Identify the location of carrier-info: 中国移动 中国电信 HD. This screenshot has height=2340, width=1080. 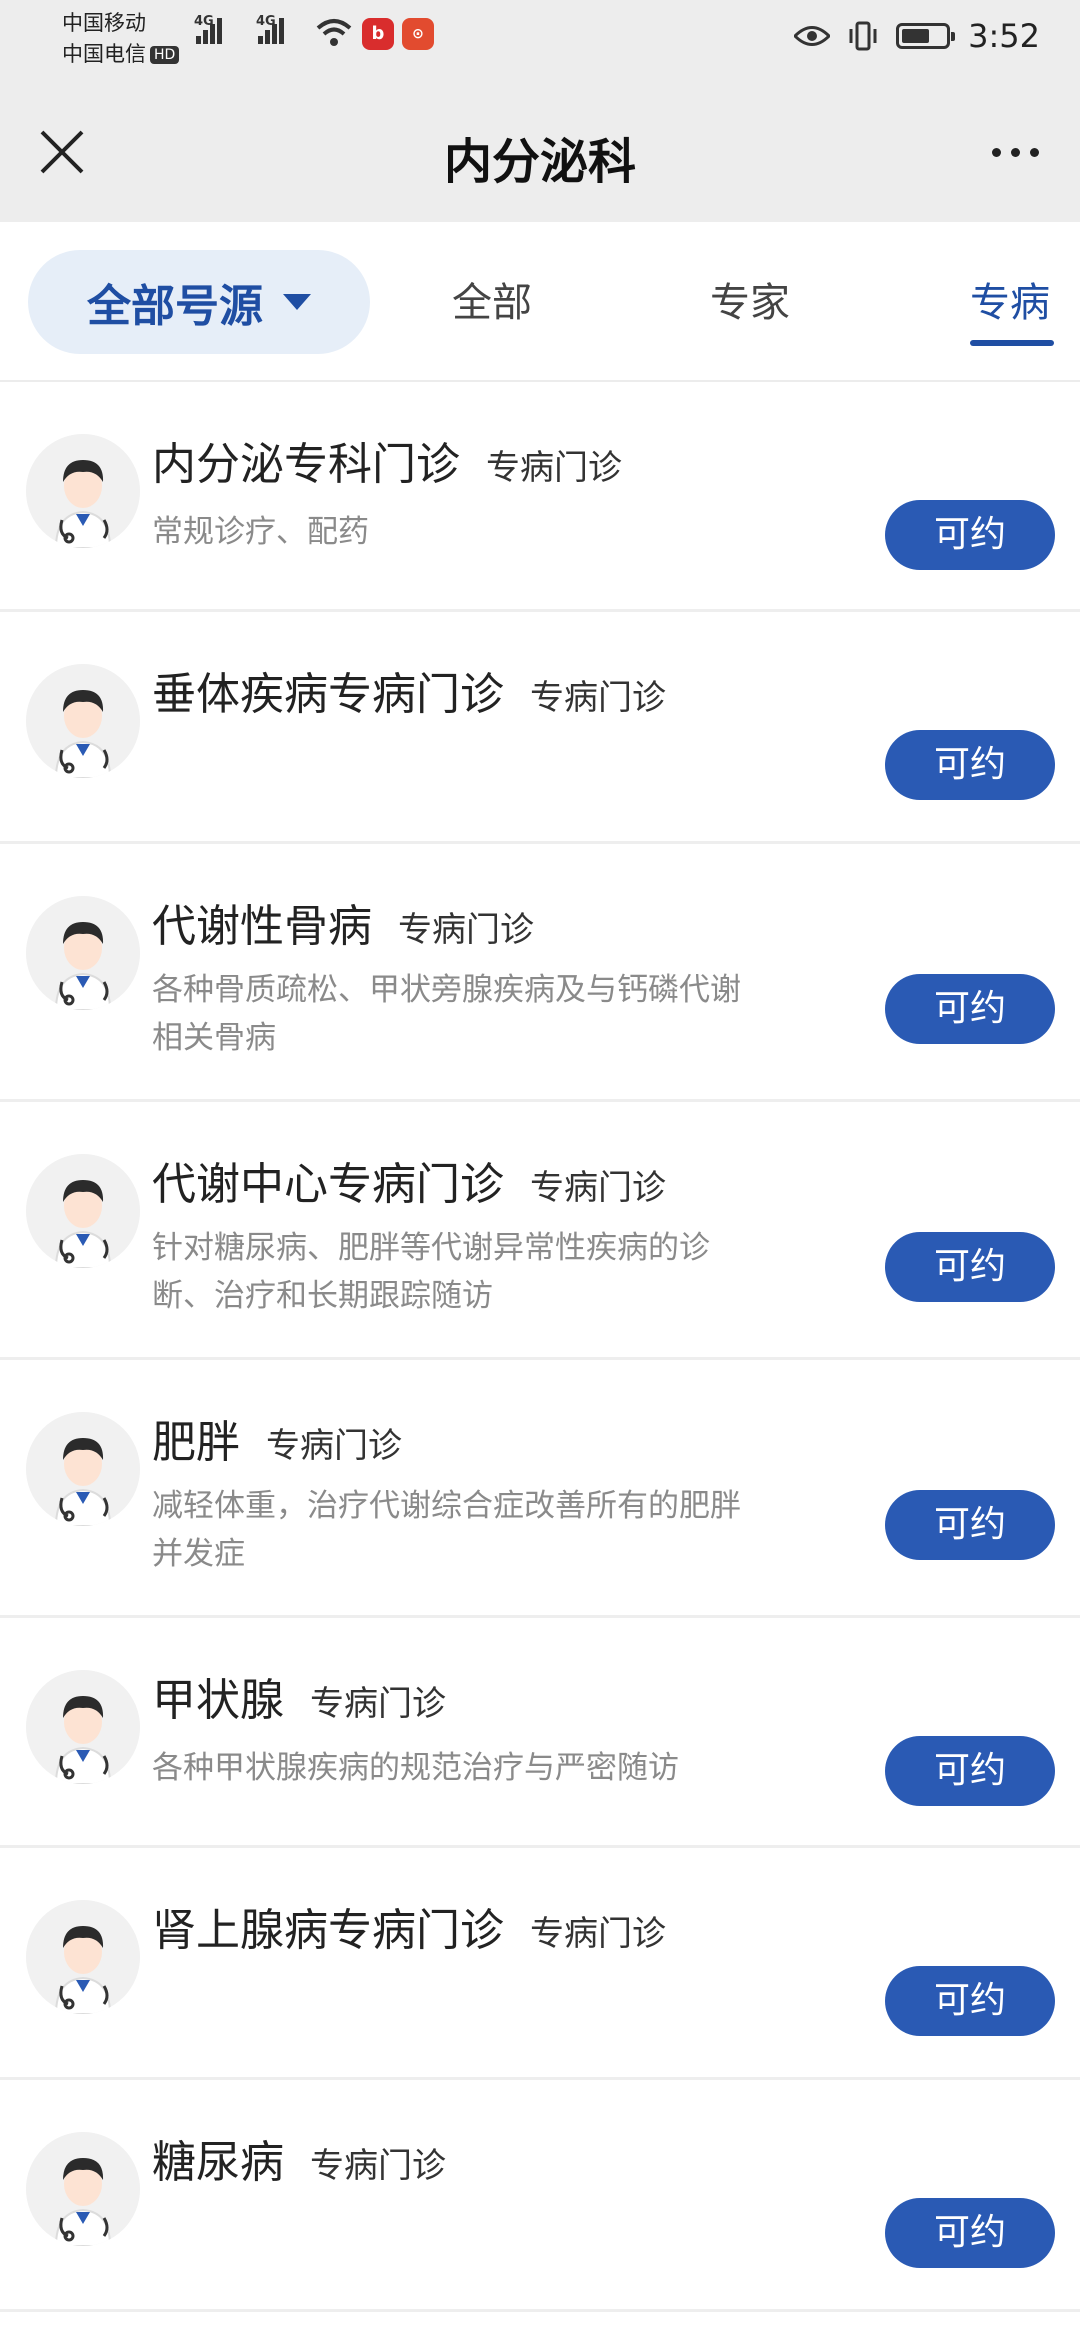
(121, 39).